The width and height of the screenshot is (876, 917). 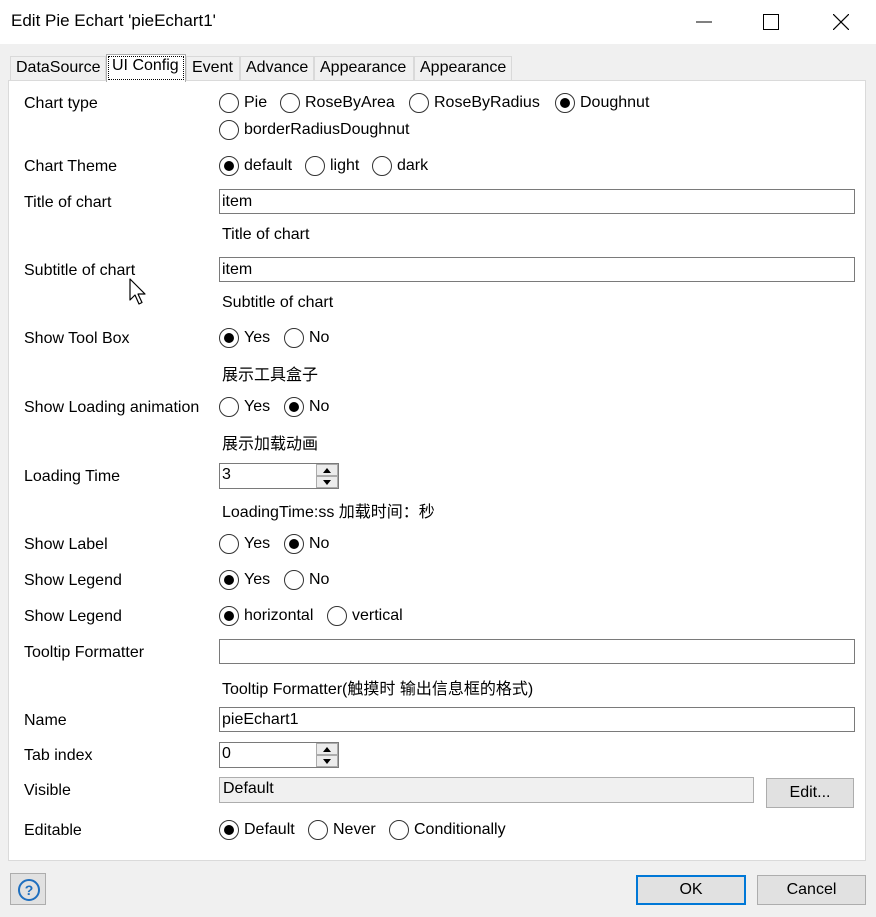 I want to click on loading-time-increment-button, so click(x=327, y=470).